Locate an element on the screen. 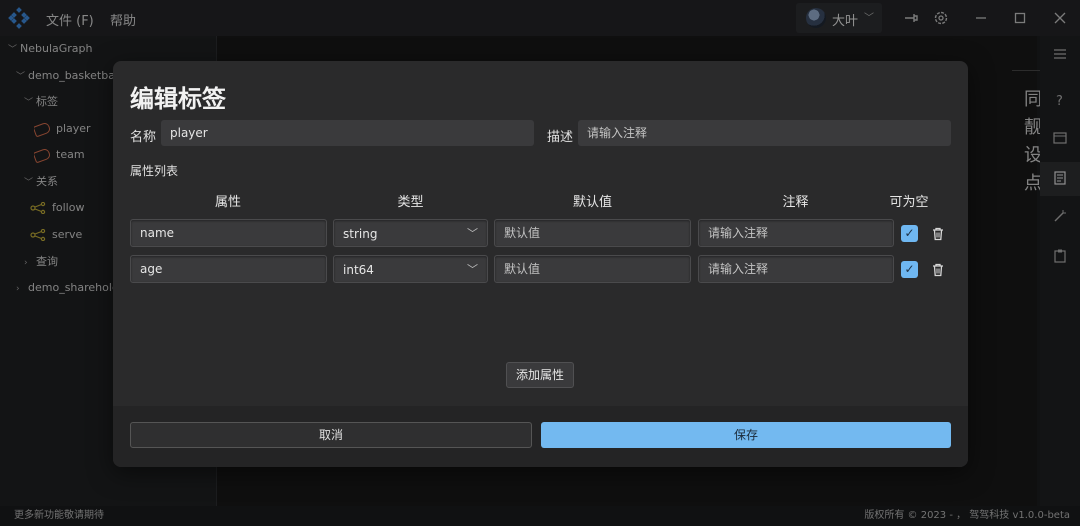  description-label: 描述 is located at coordinates (560, 137).